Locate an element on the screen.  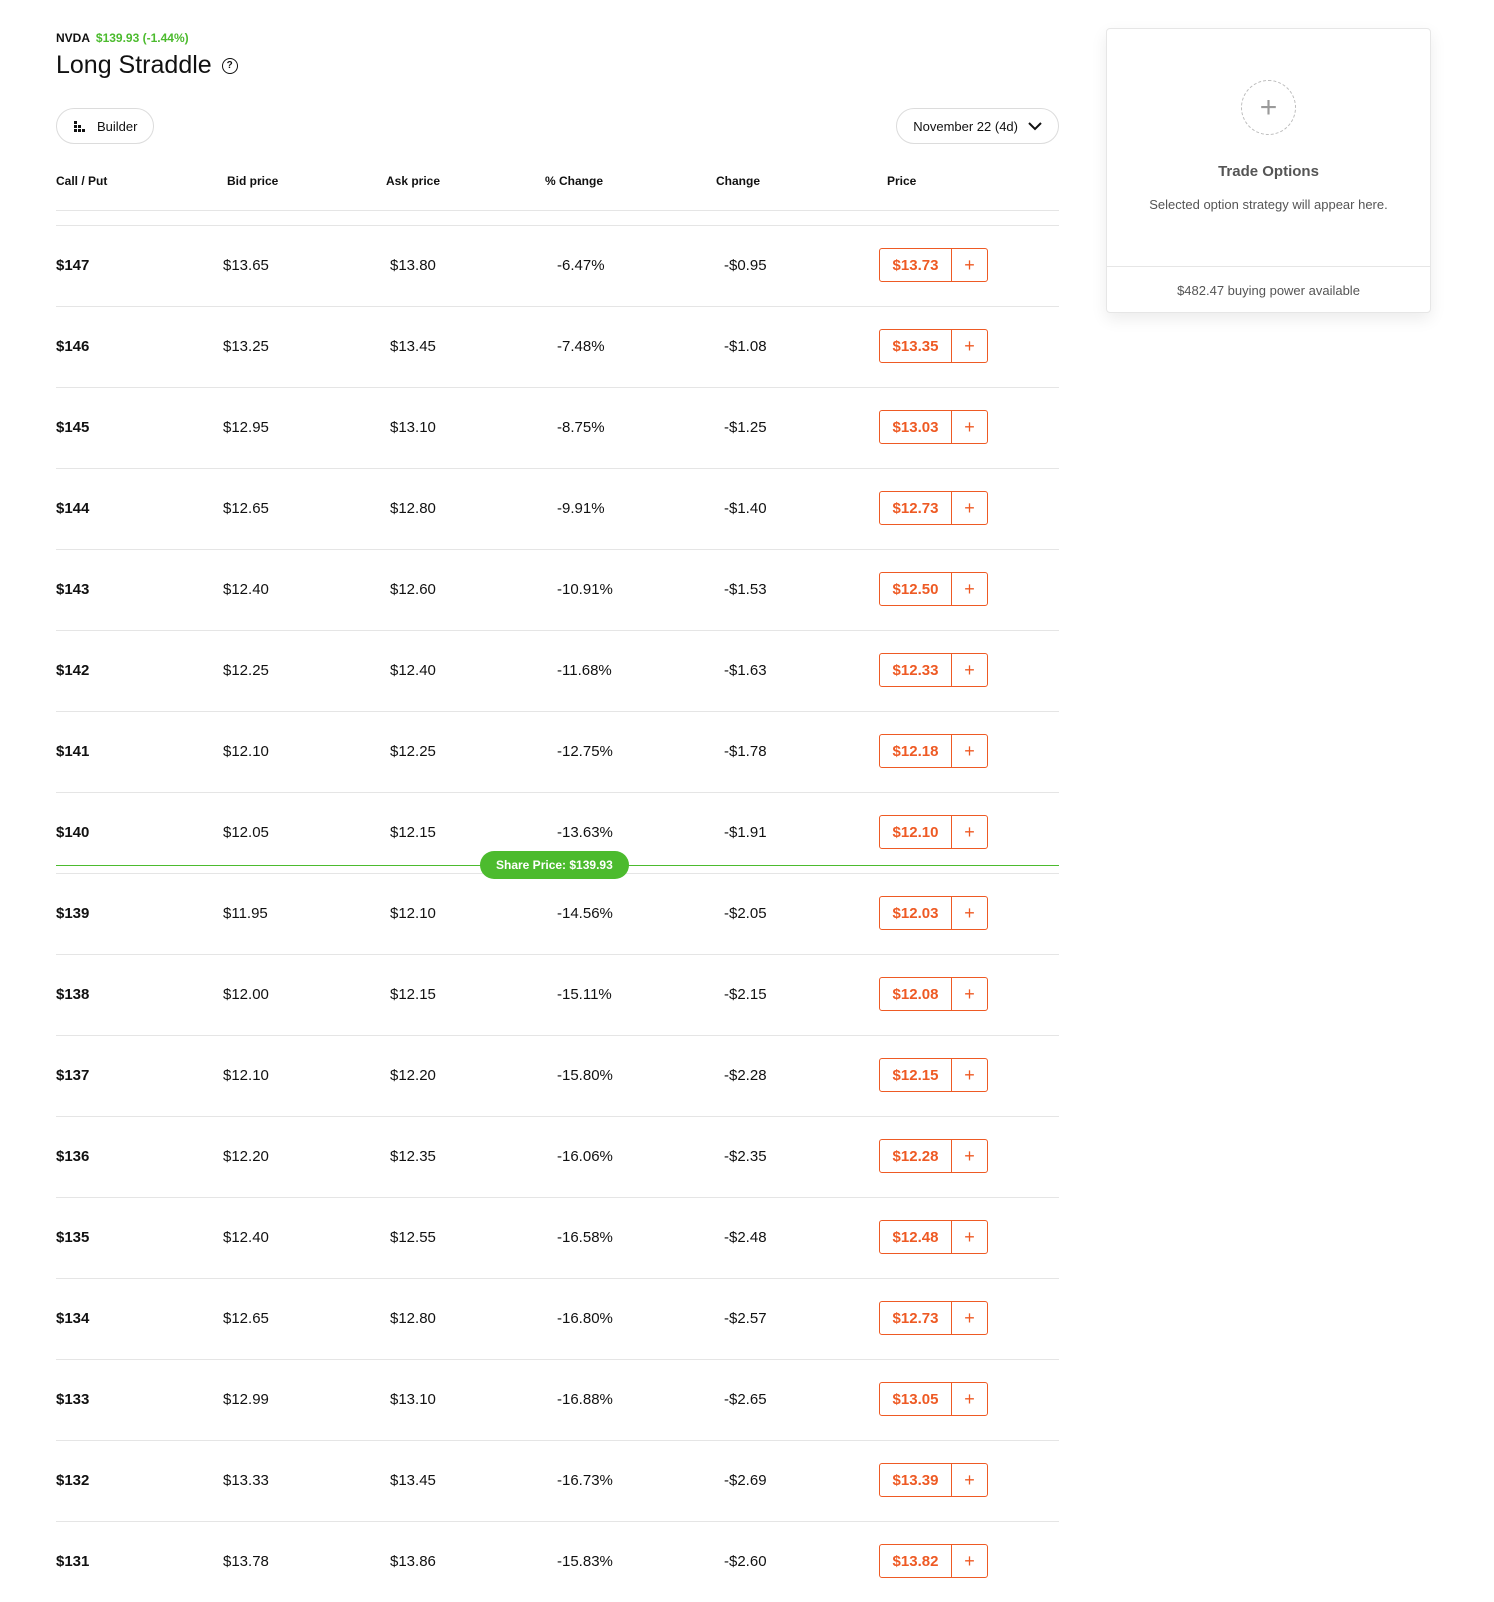
ticker-line: NVDA $139.93 (-1.44%) is located at coordinates (122, 38).